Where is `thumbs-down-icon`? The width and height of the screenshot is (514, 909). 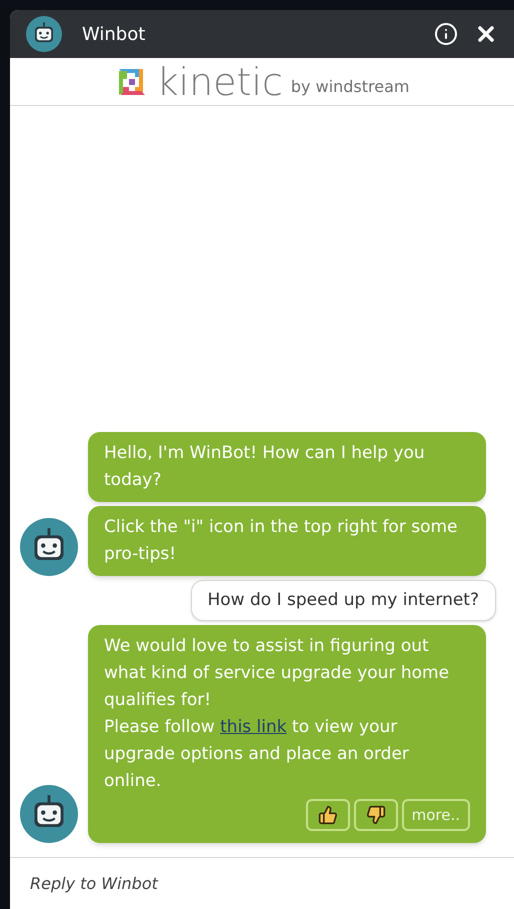
thumbs-down-icon is located at coordinates (376, 815).